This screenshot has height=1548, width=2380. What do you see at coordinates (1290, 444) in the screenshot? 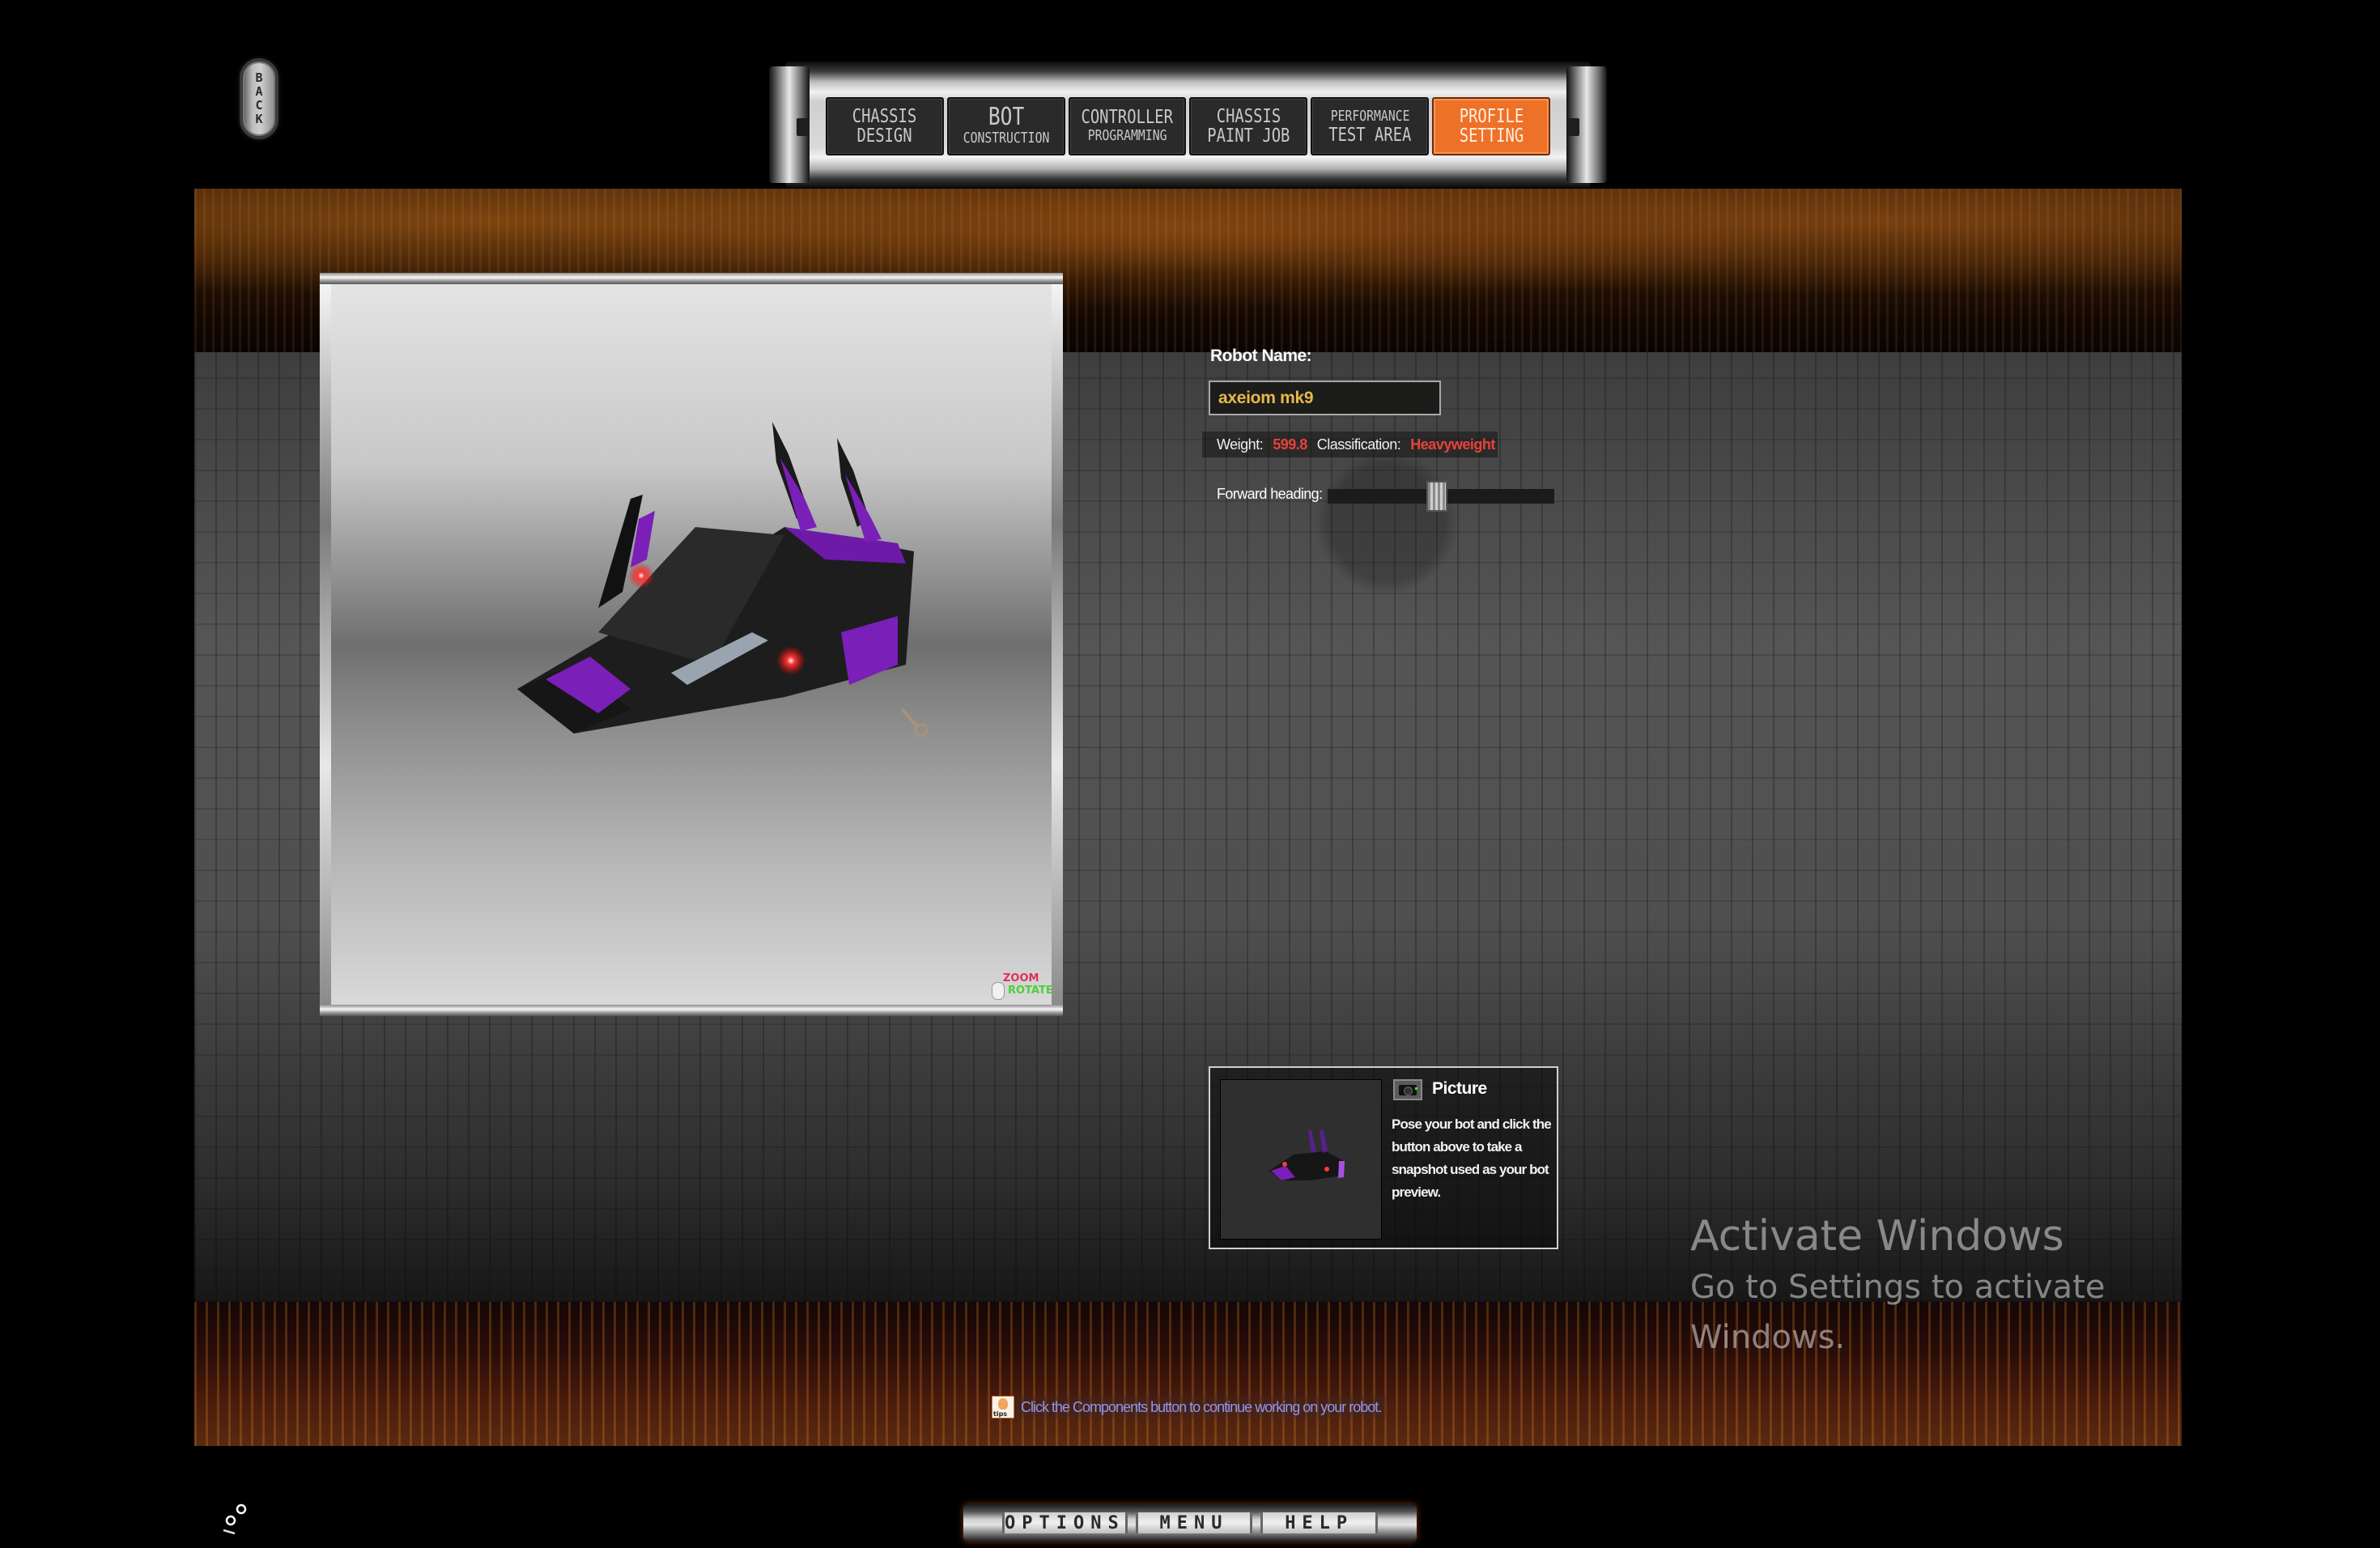
I see `weight-value: 599.8` at bounding box center [1290, 444].